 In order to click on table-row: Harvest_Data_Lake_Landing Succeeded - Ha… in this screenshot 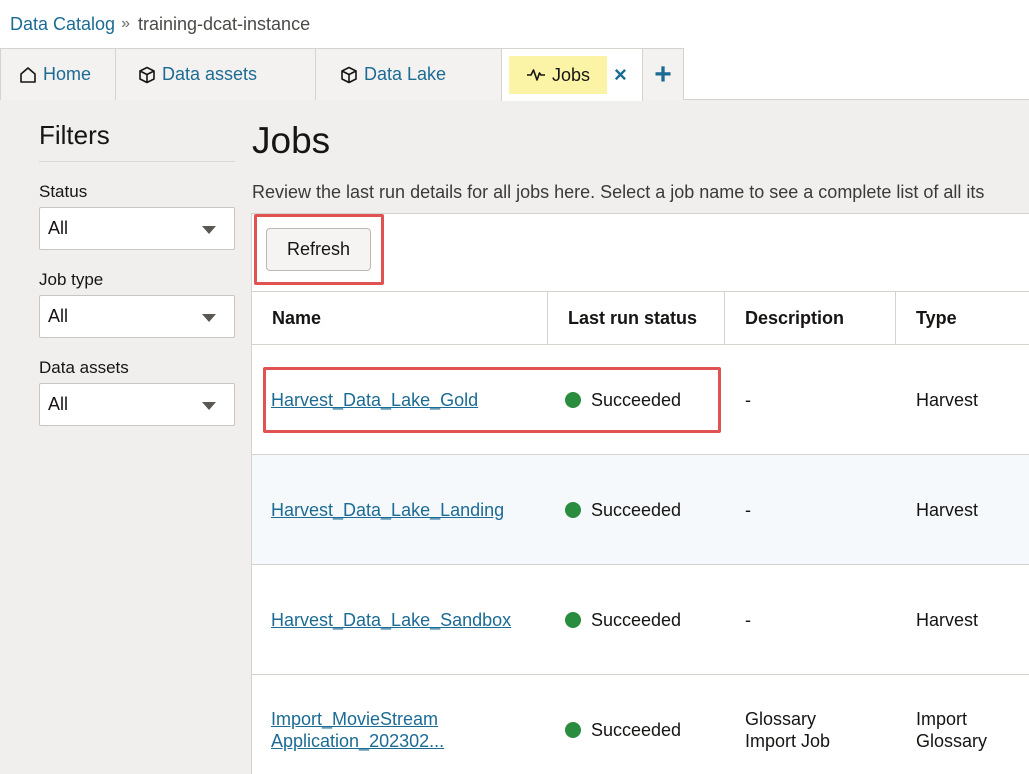, I will do `click(640, 510)`.